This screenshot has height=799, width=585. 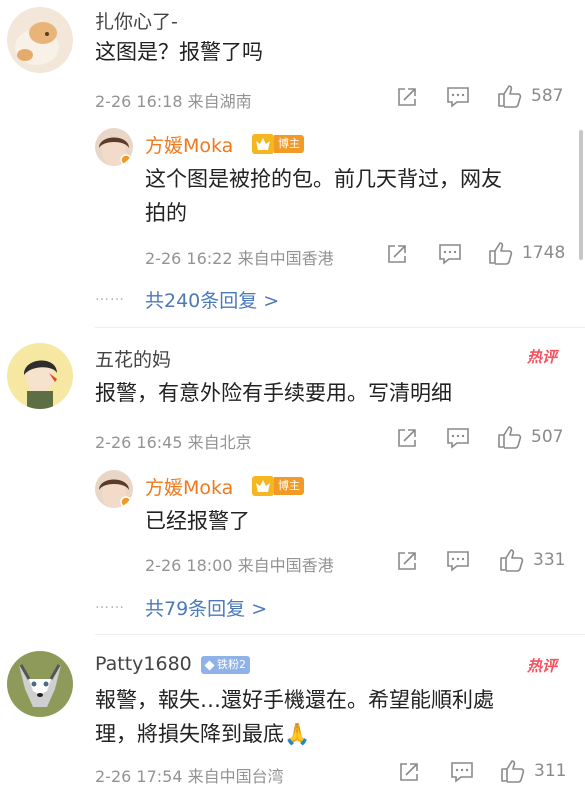 I want to click on fan-badge: 铁粉2, so click(x=225, y=665).